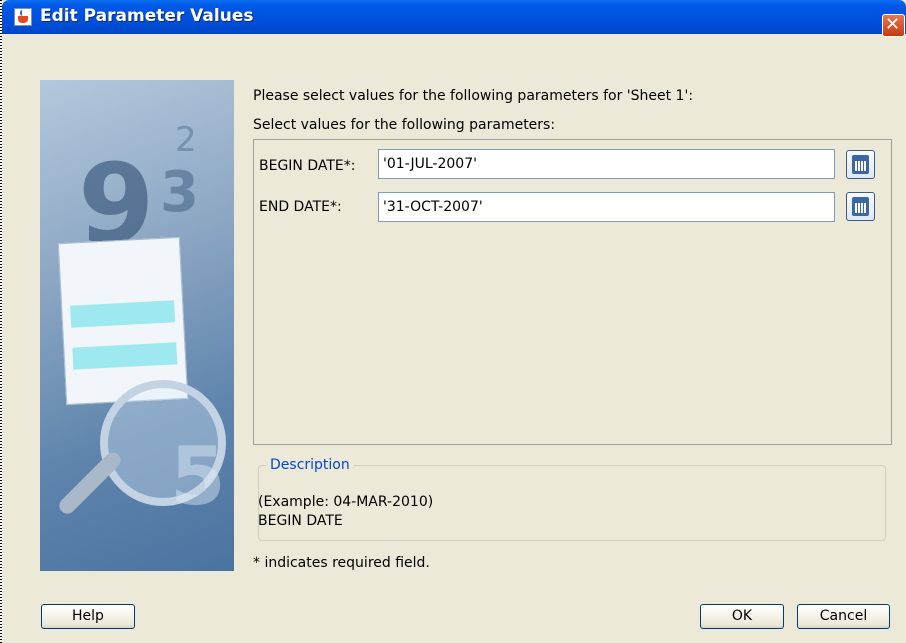 The height and width of the screenshot is (643, 906). I want to click on end-date-calendar-button, so click(860, 206).